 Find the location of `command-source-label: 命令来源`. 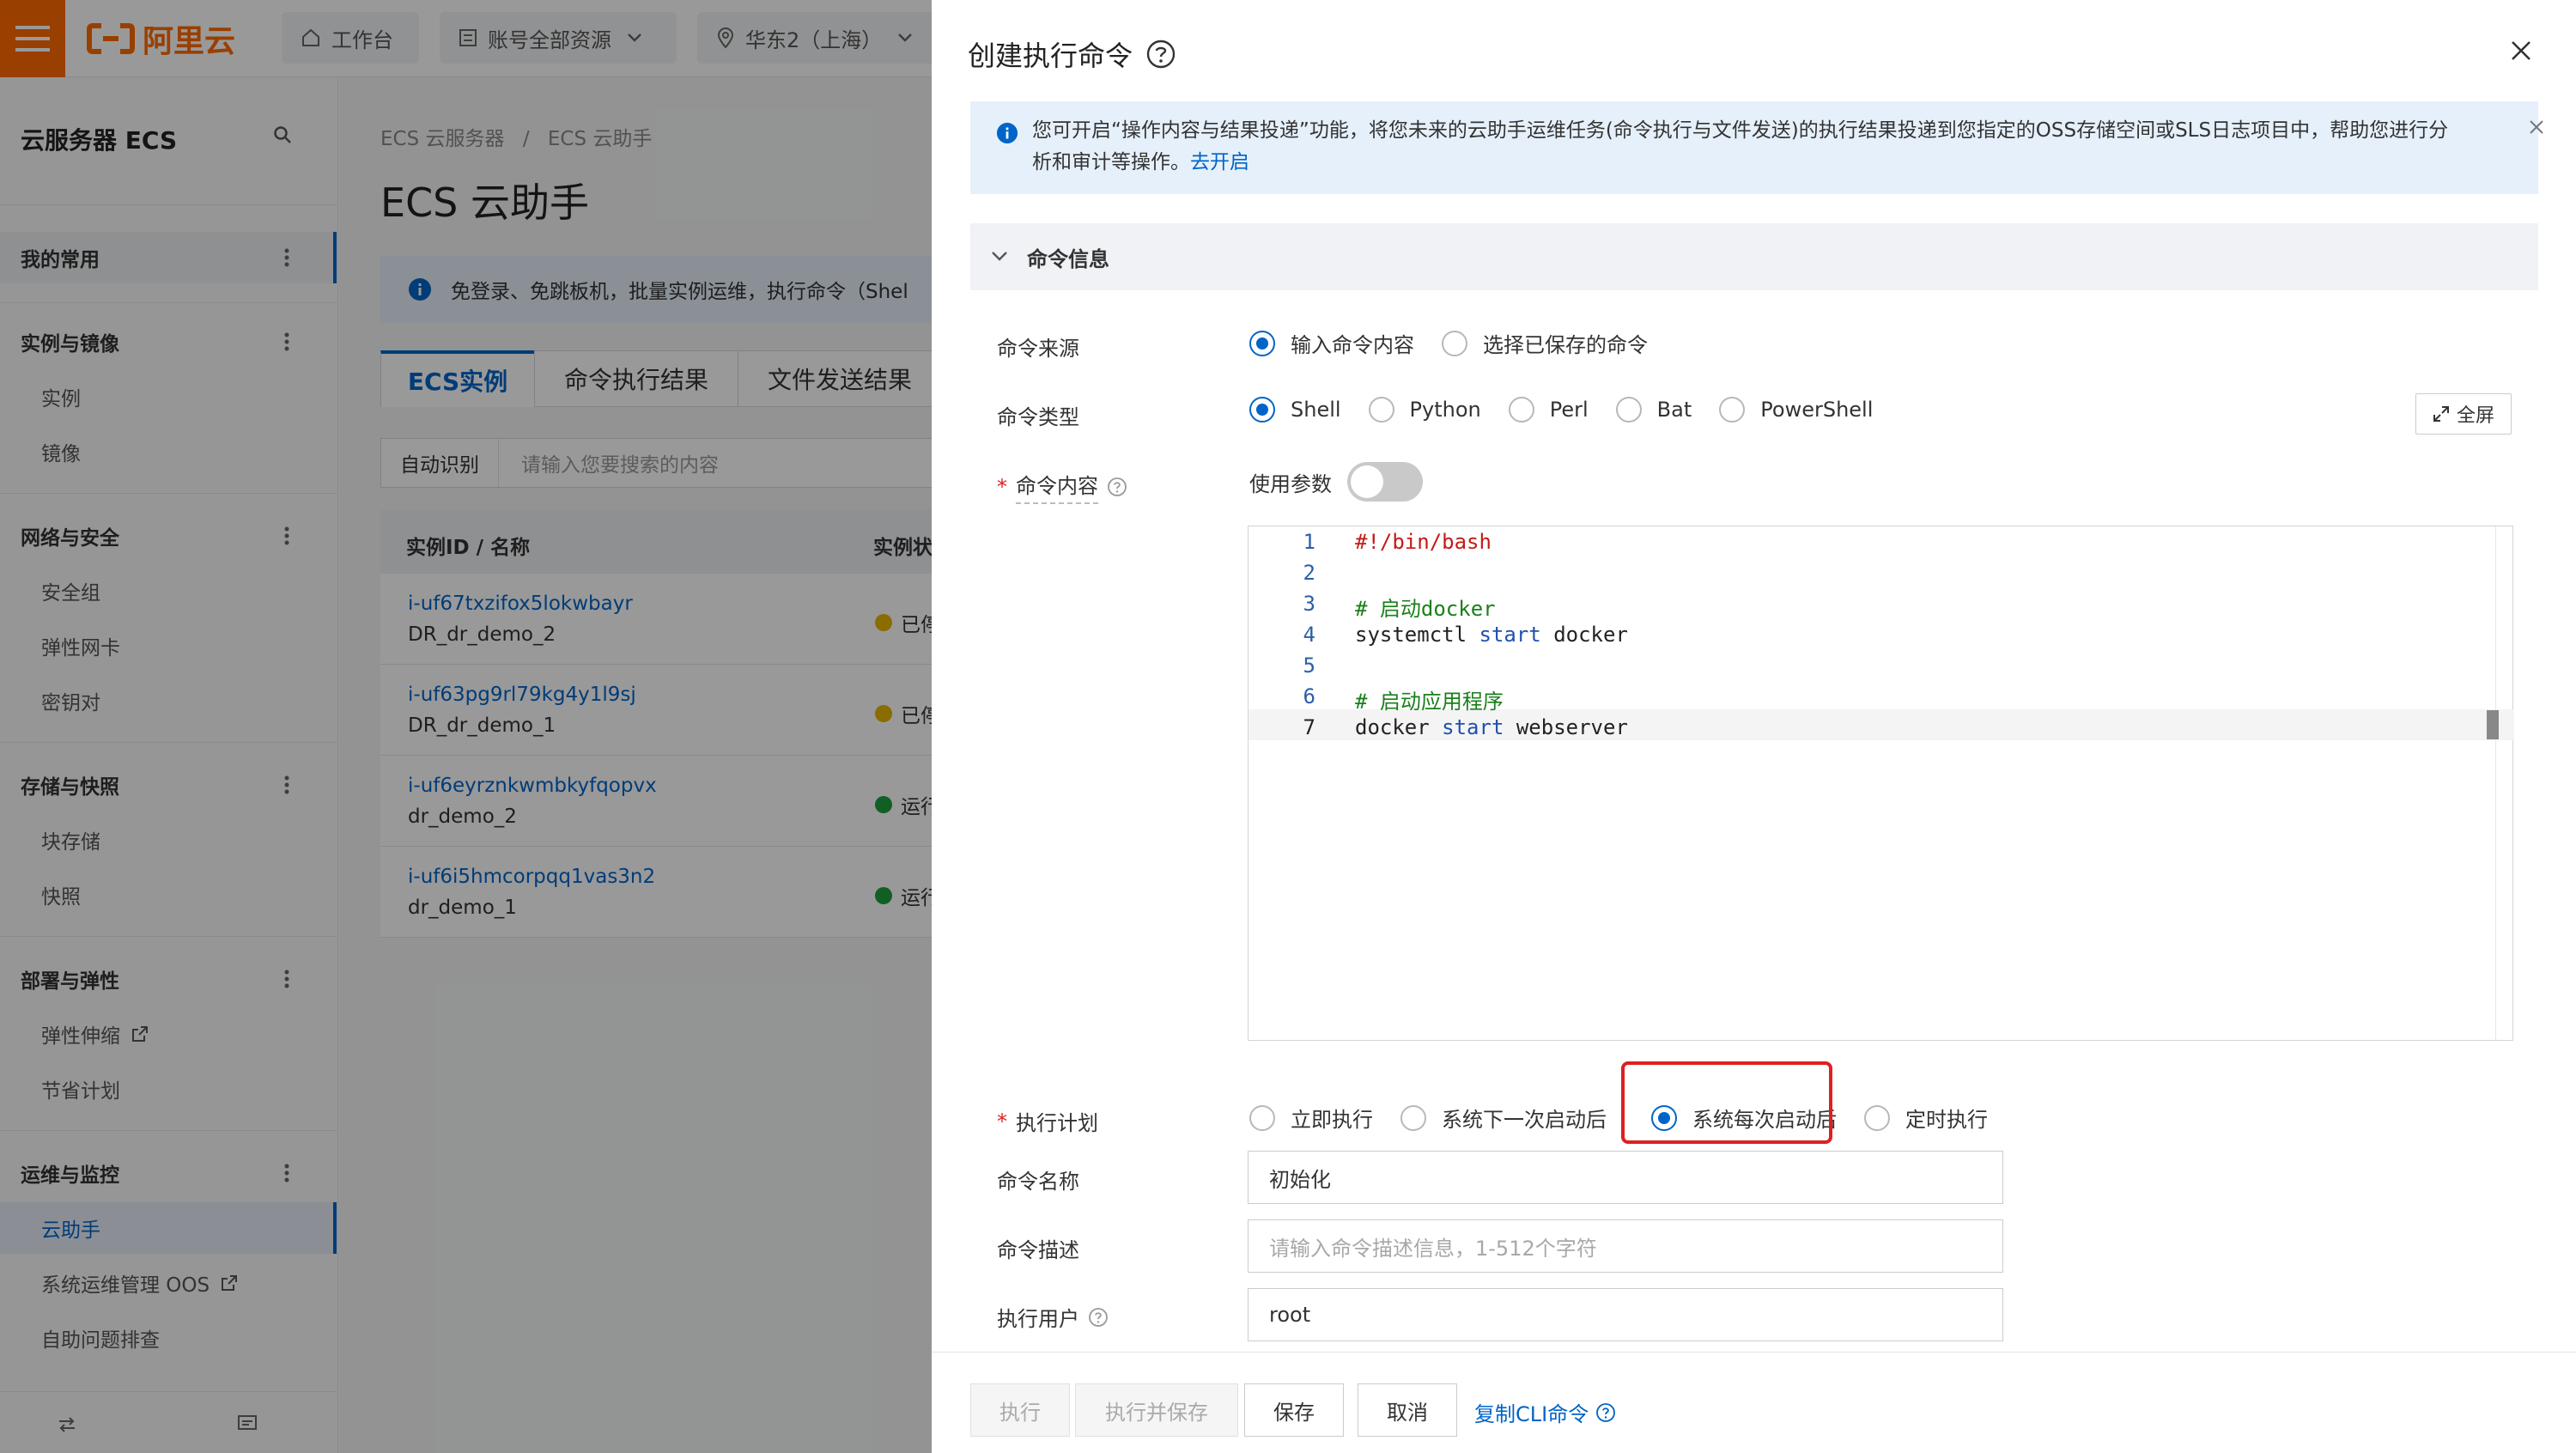

command-source-label: 命令来源 is located at coordinates (1038, 349).